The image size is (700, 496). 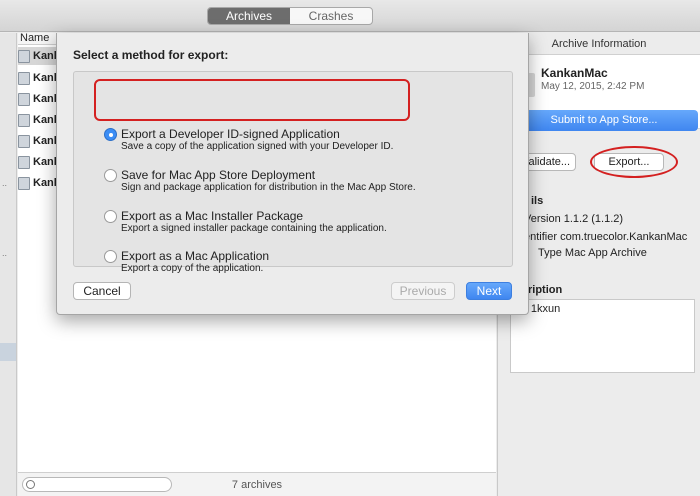 I want to click on option-title: Export a Developer ID-signed Application, so click(x=230, y=134).